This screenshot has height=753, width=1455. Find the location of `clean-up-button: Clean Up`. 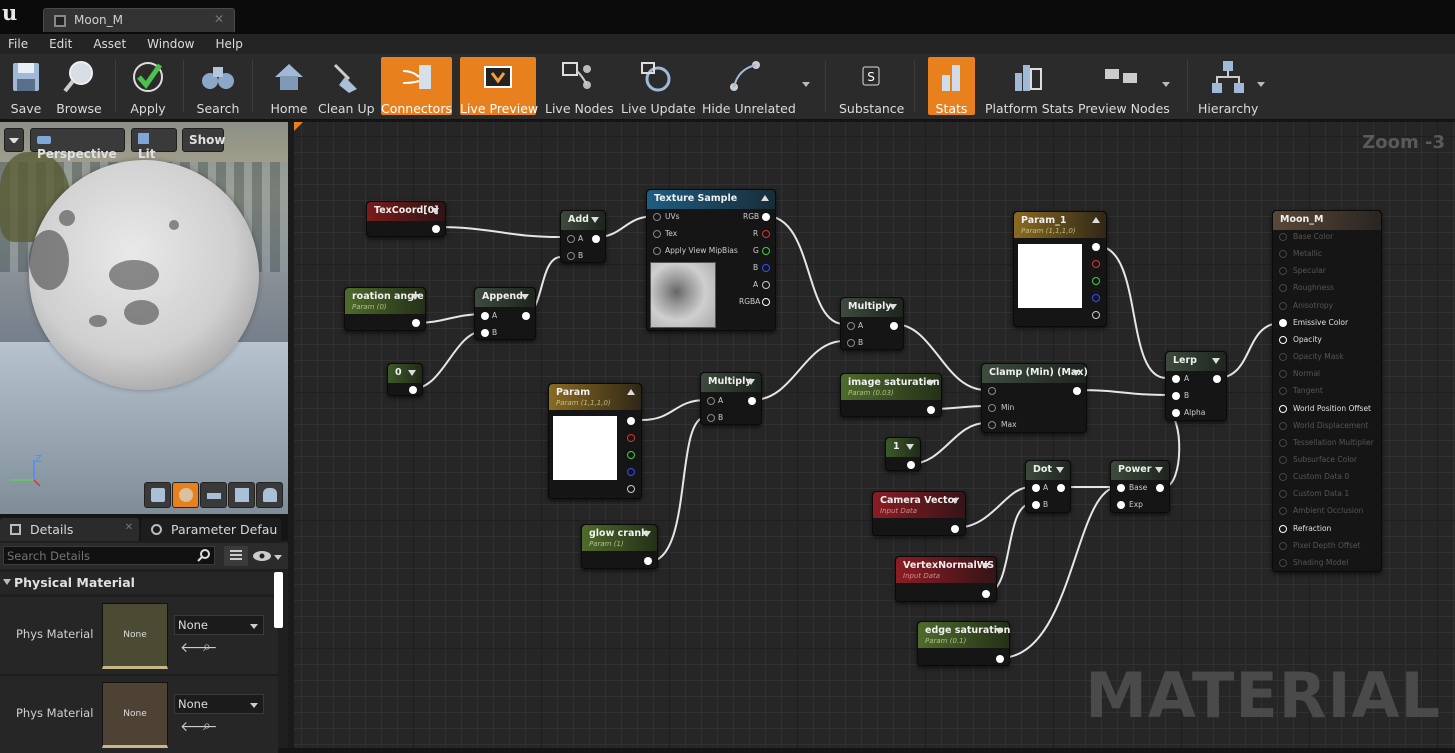

clean-up-button: Clean Up is located at coordinates (346, 86).